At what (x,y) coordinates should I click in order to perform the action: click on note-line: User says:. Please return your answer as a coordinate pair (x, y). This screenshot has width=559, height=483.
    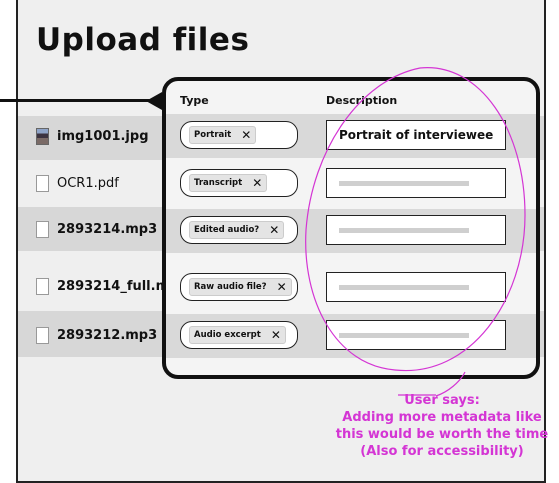
    Looking at the image, I should click on (442, 400).